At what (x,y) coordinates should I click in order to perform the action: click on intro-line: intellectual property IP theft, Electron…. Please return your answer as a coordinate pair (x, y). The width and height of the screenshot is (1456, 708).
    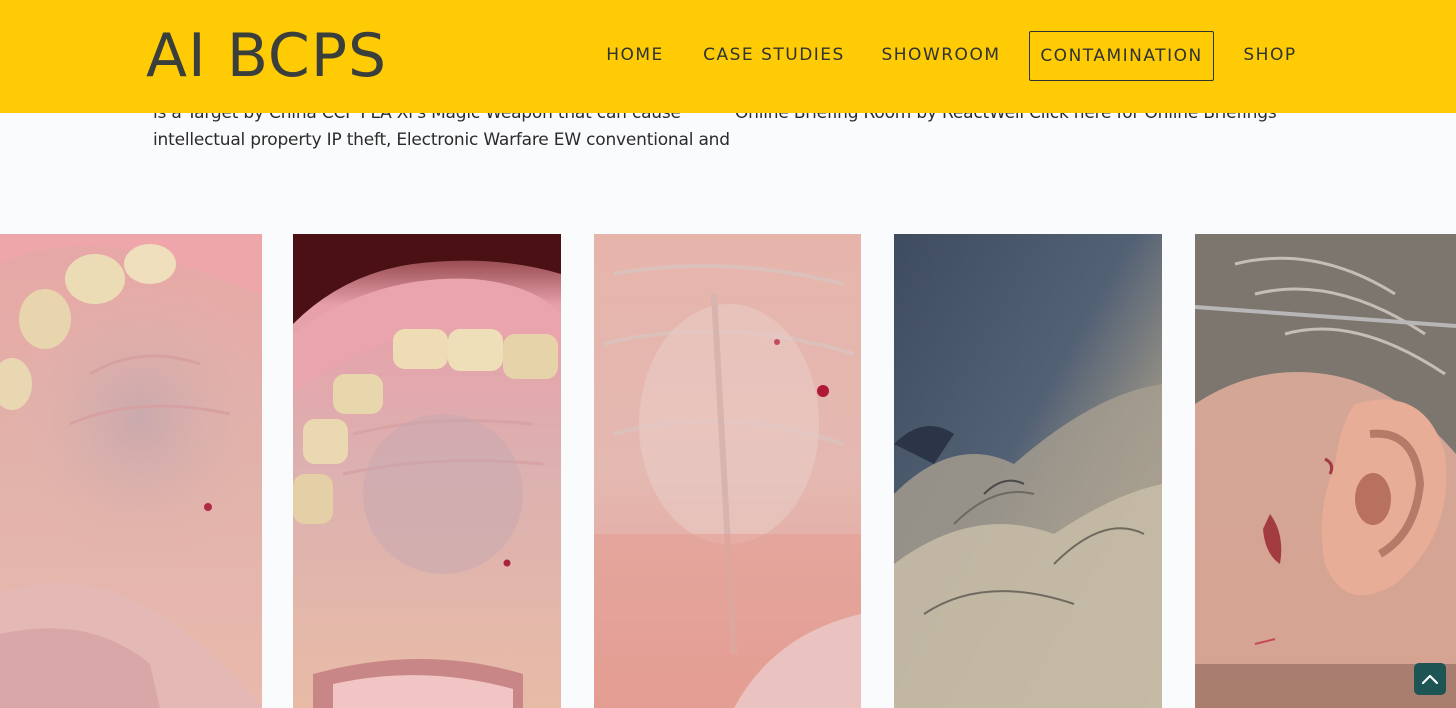
    Looking at the image, I should click on (441, 140).